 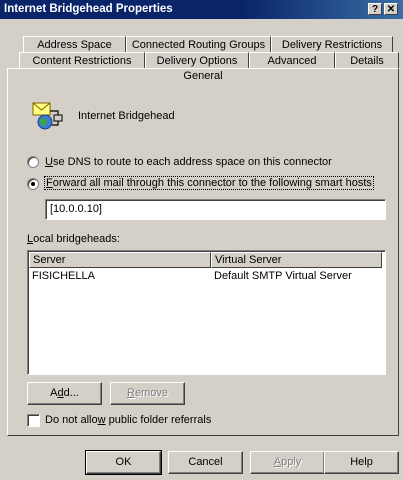 I want to click on close-button: ✕, so click(x=391, y=9).